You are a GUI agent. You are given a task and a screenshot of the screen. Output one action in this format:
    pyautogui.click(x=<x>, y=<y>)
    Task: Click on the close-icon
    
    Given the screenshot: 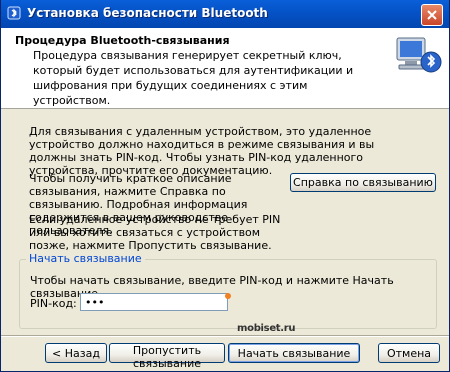 What is the action you would take?
    pyautogui.click(x=432, y=15)
    